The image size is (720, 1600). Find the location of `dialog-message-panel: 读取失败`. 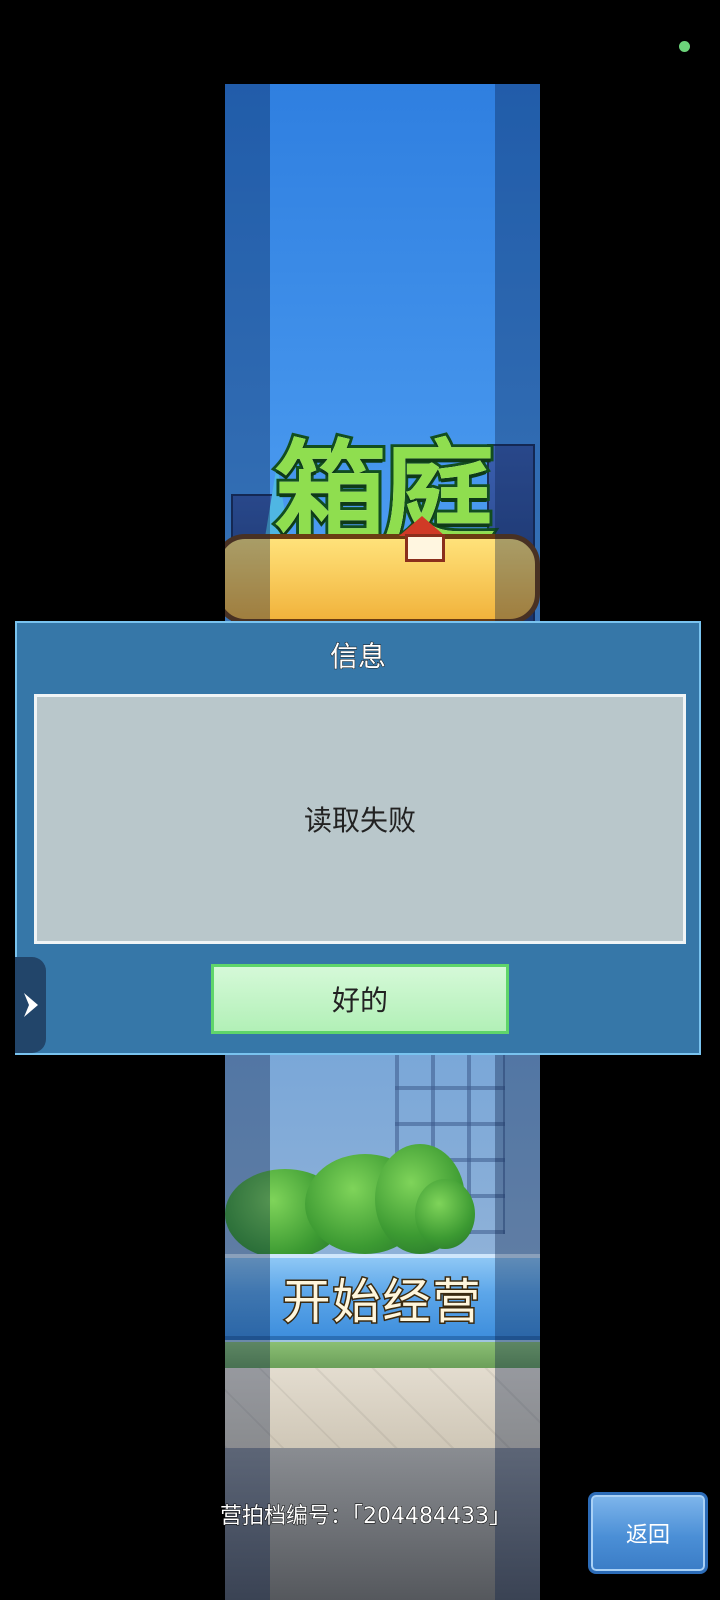

dialog-message-panel: 读取失败 is located at coordinates (360, 819).